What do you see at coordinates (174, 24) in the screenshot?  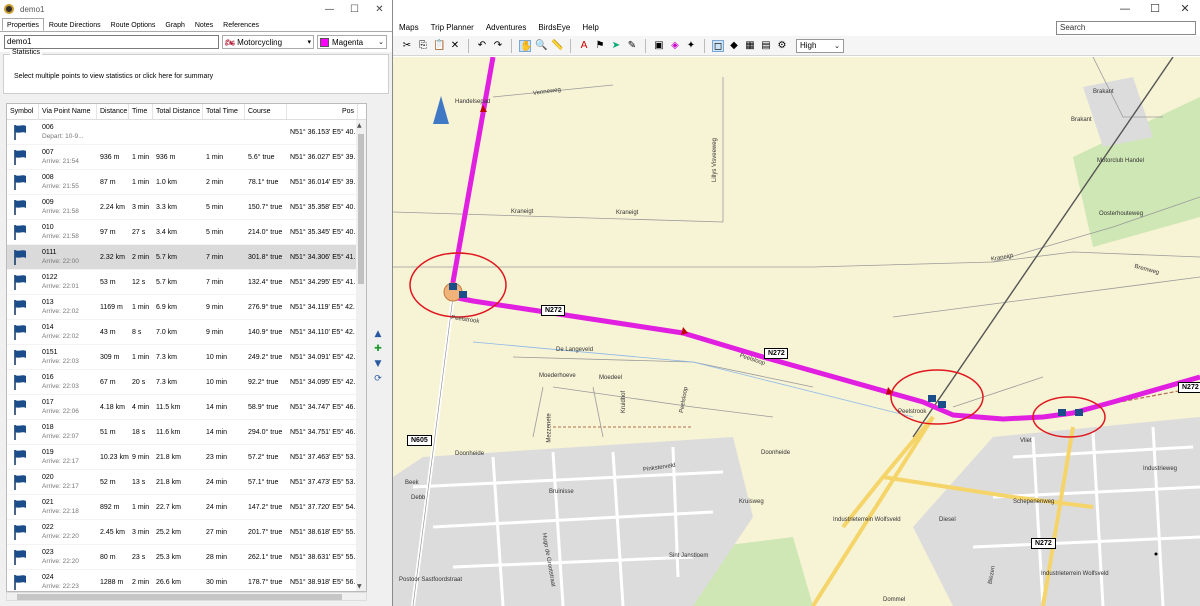 I see `tab-graph: Graph` at bounding box center [174, 24].